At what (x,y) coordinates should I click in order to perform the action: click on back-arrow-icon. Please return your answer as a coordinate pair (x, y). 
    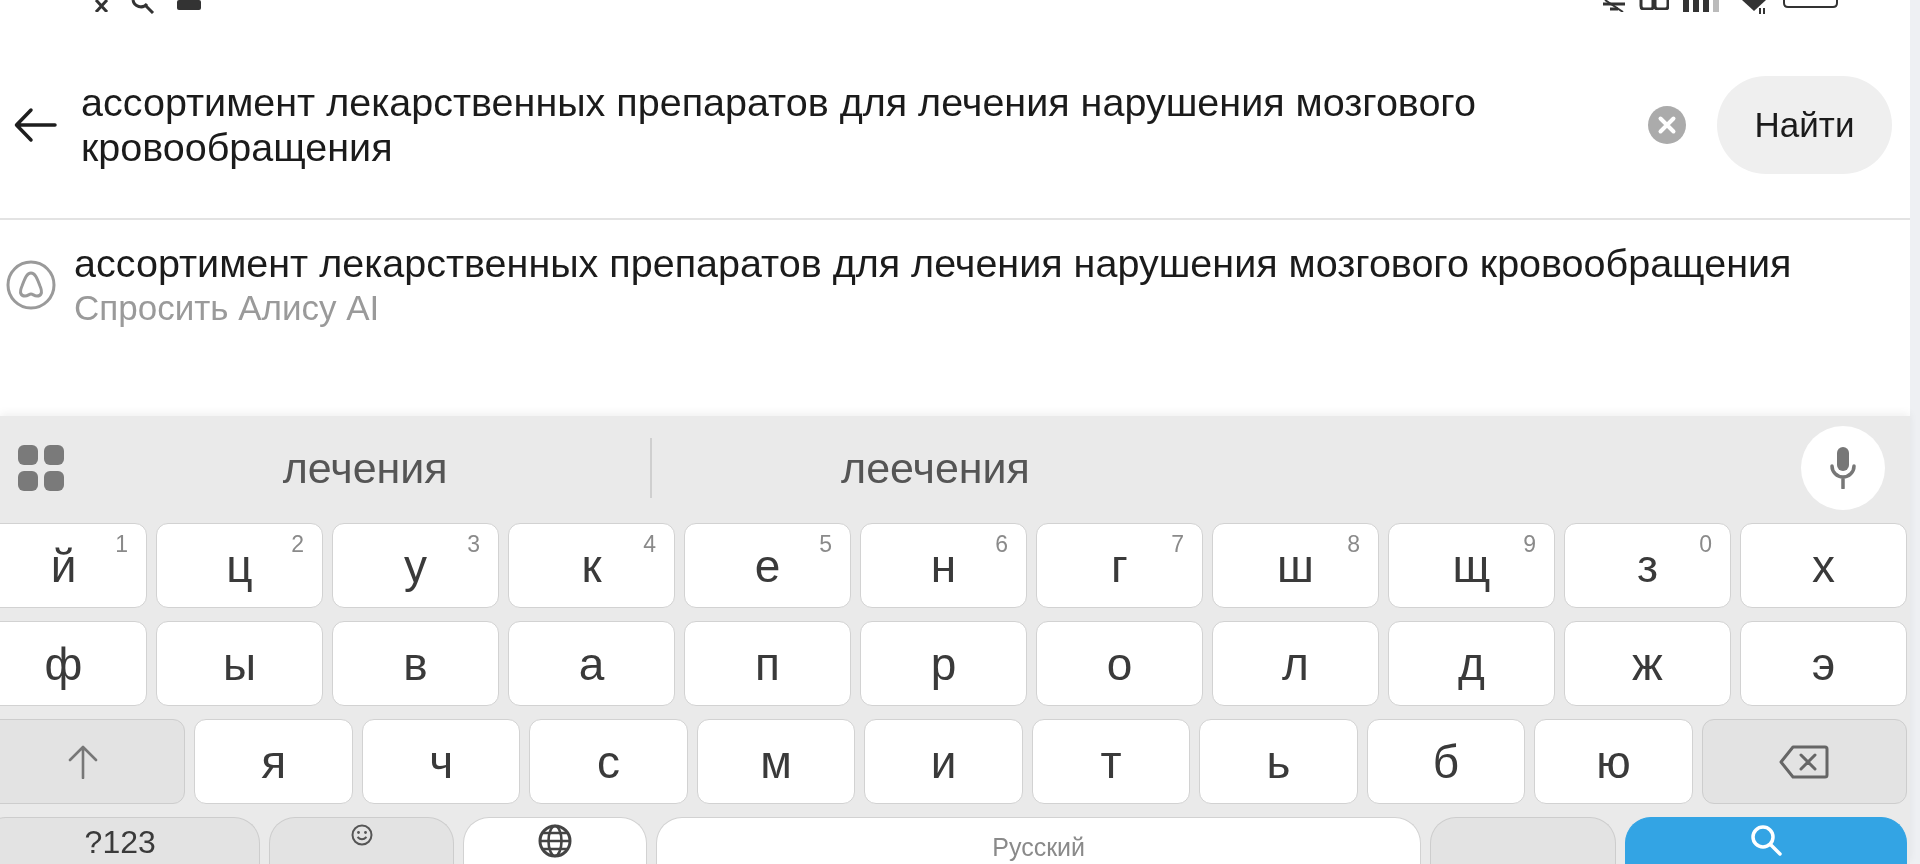
    Looking at the image, I should click on (35, 125).